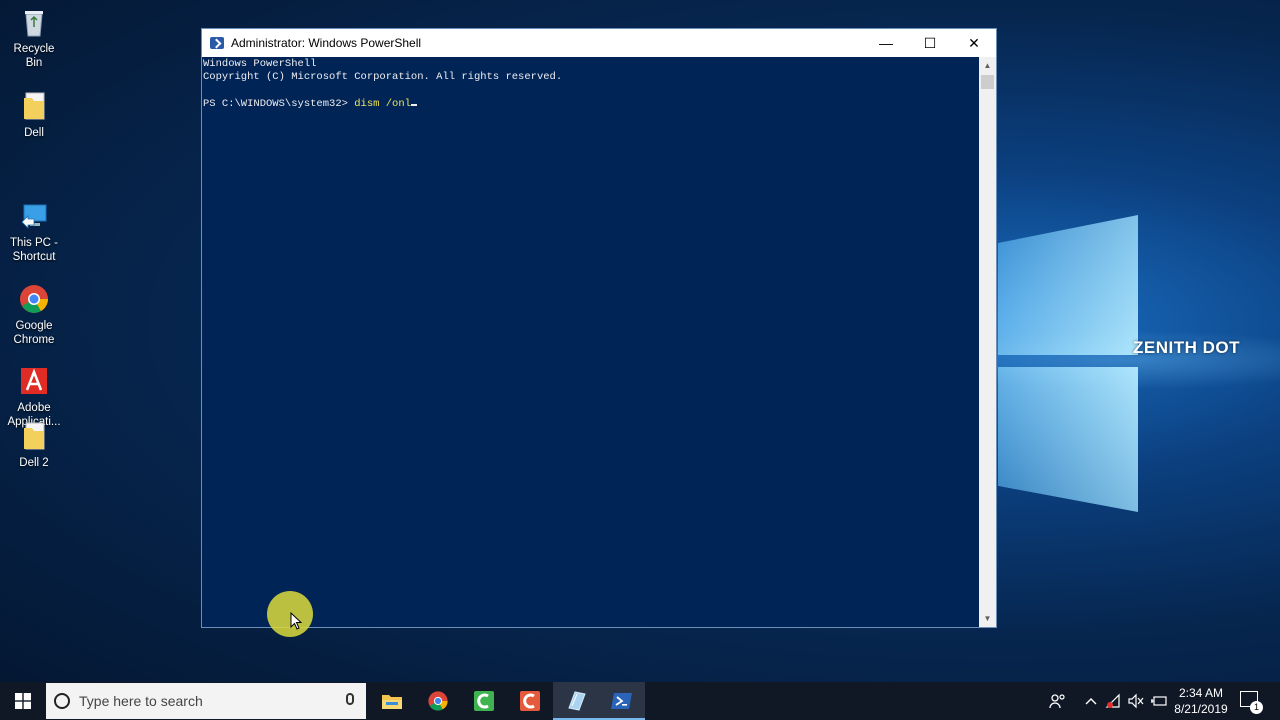  I want to click on camtasia-icon, so click(484, 701).